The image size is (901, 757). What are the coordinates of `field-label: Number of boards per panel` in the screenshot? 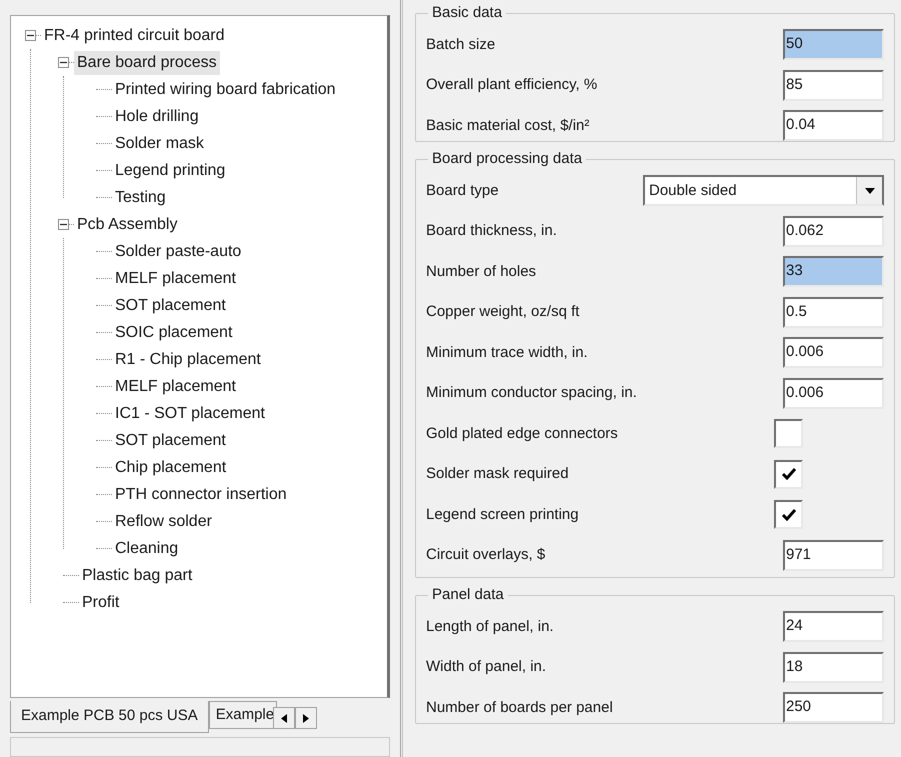 It's located at (519, 708).